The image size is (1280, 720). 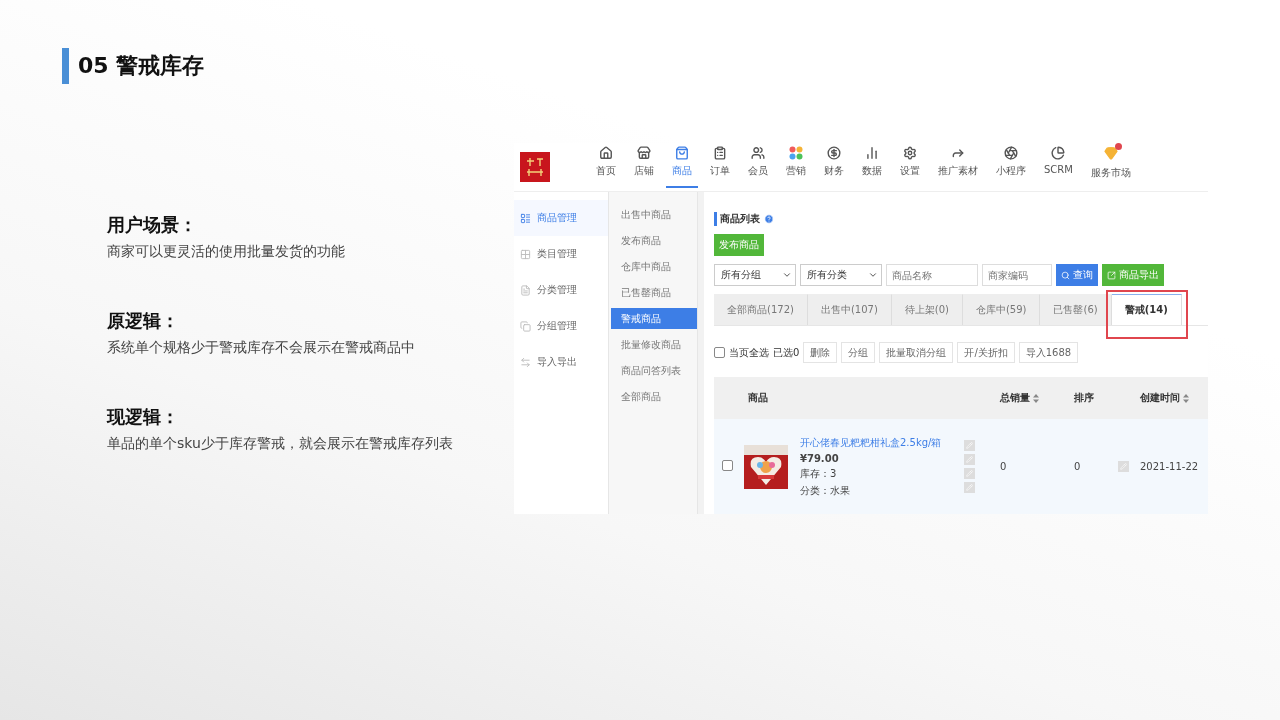 I want to click on list-icon, so click(x=525, y=218).